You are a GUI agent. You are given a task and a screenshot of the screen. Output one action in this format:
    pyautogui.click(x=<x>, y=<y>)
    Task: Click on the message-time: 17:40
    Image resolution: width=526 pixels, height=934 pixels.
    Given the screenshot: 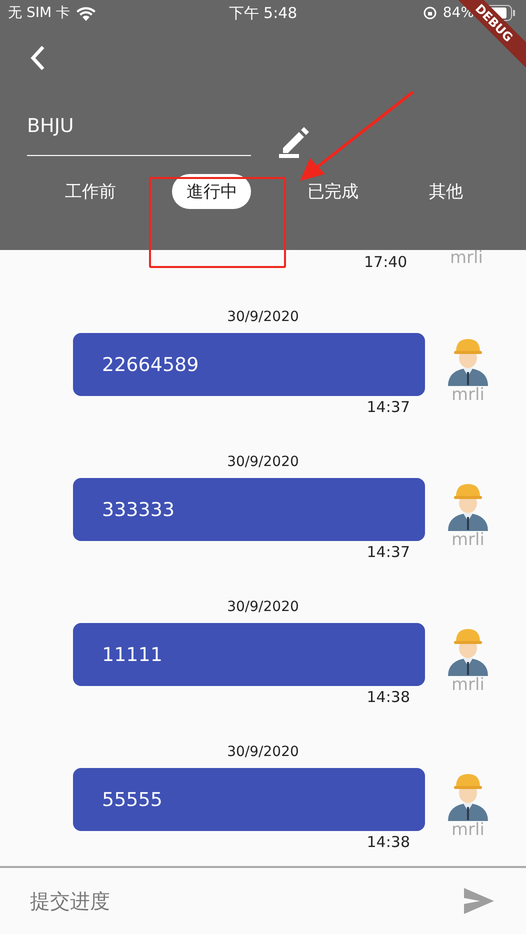 What is the action you would take?
    pyautogui.click(x=386, y=262)
    